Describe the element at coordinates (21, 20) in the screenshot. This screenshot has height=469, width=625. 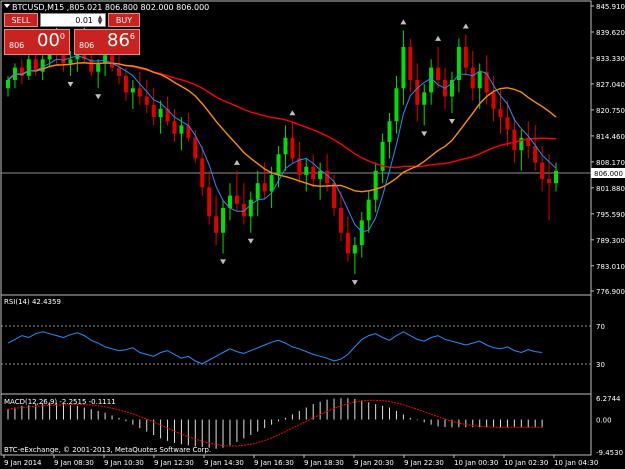
I see `sell-button: SELL` at that location.